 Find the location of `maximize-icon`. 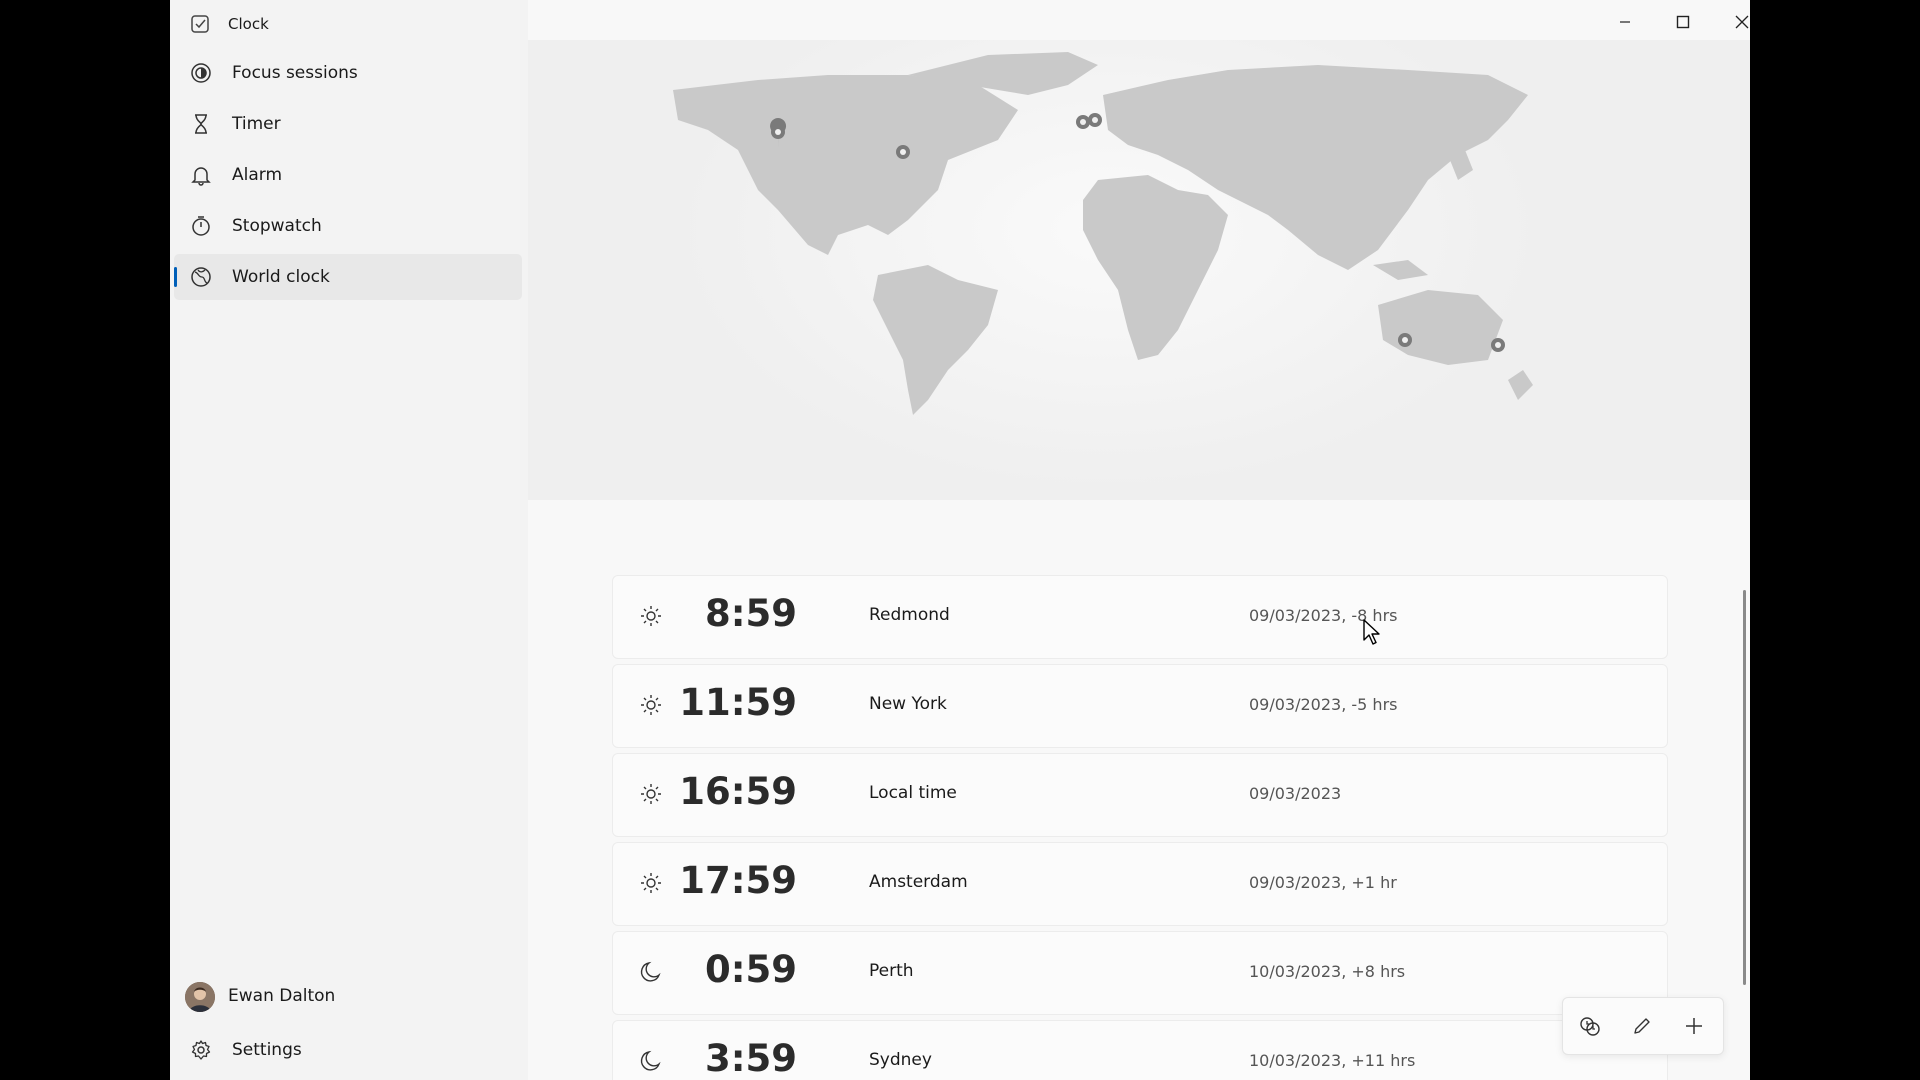

maximize-icon is located at coordinates (1683, 22).